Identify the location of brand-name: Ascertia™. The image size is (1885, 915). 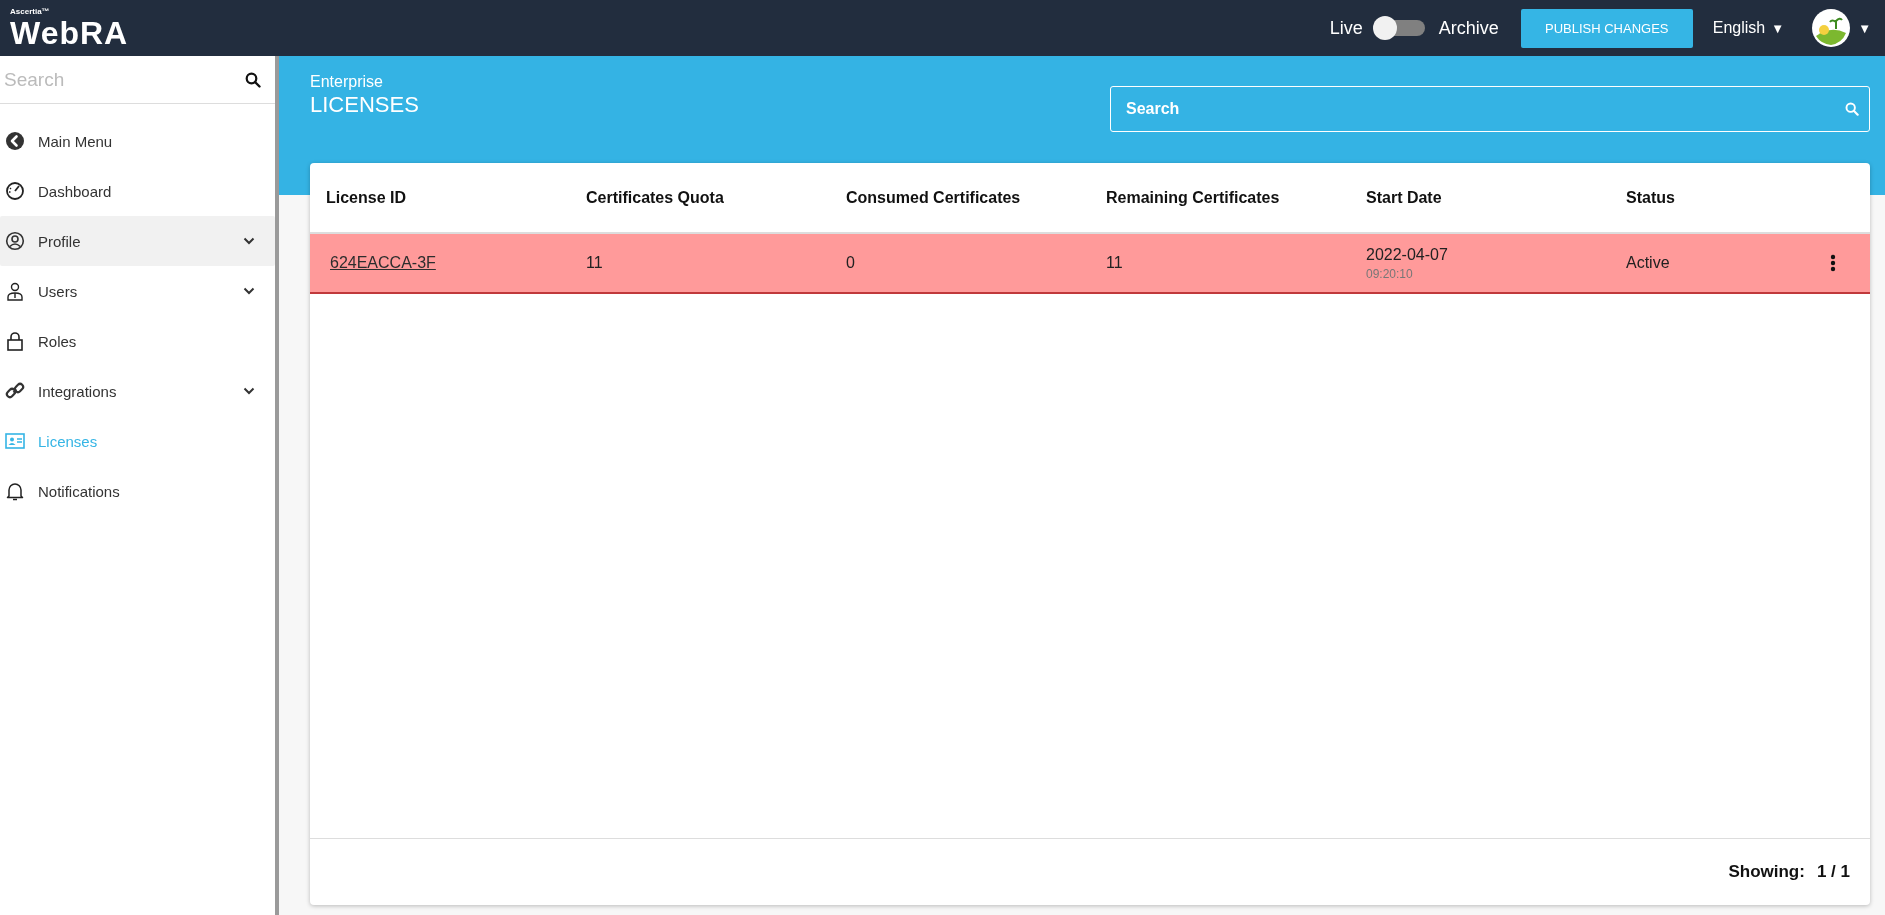
(30, 11).